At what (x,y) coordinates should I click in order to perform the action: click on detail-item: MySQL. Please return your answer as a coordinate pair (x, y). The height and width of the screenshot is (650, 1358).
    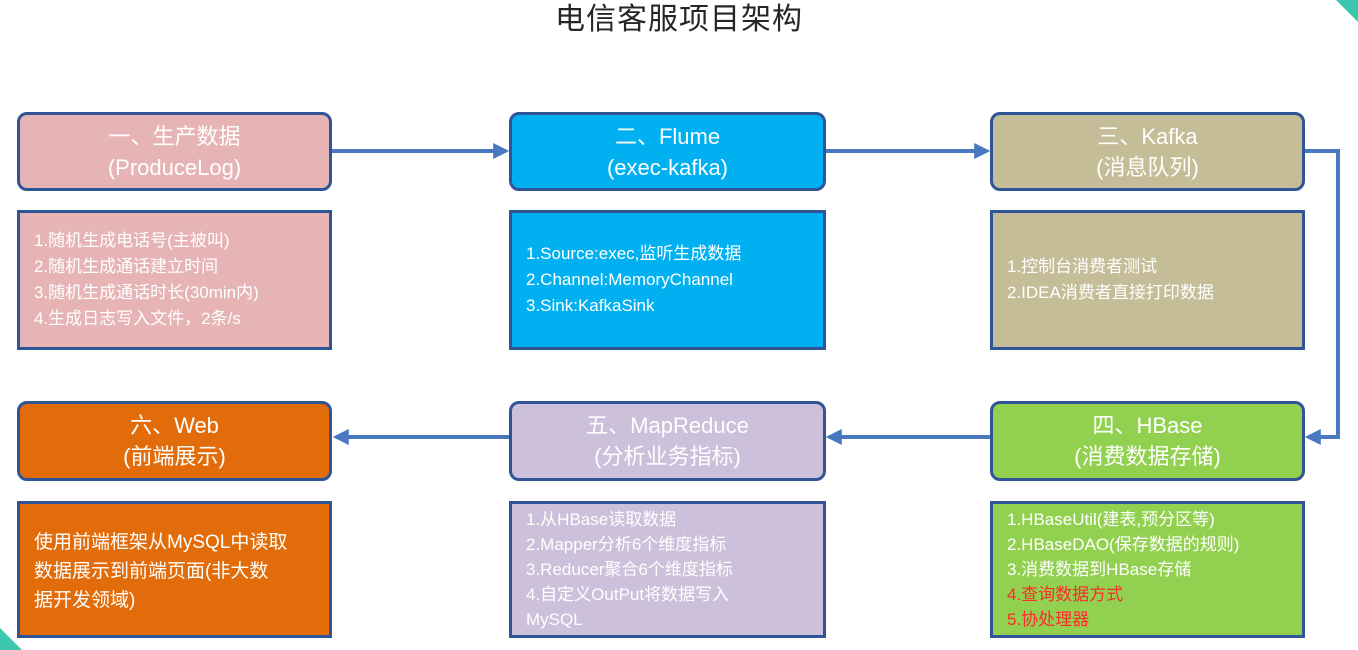
    Looking at the image, I should click on (554, 619).